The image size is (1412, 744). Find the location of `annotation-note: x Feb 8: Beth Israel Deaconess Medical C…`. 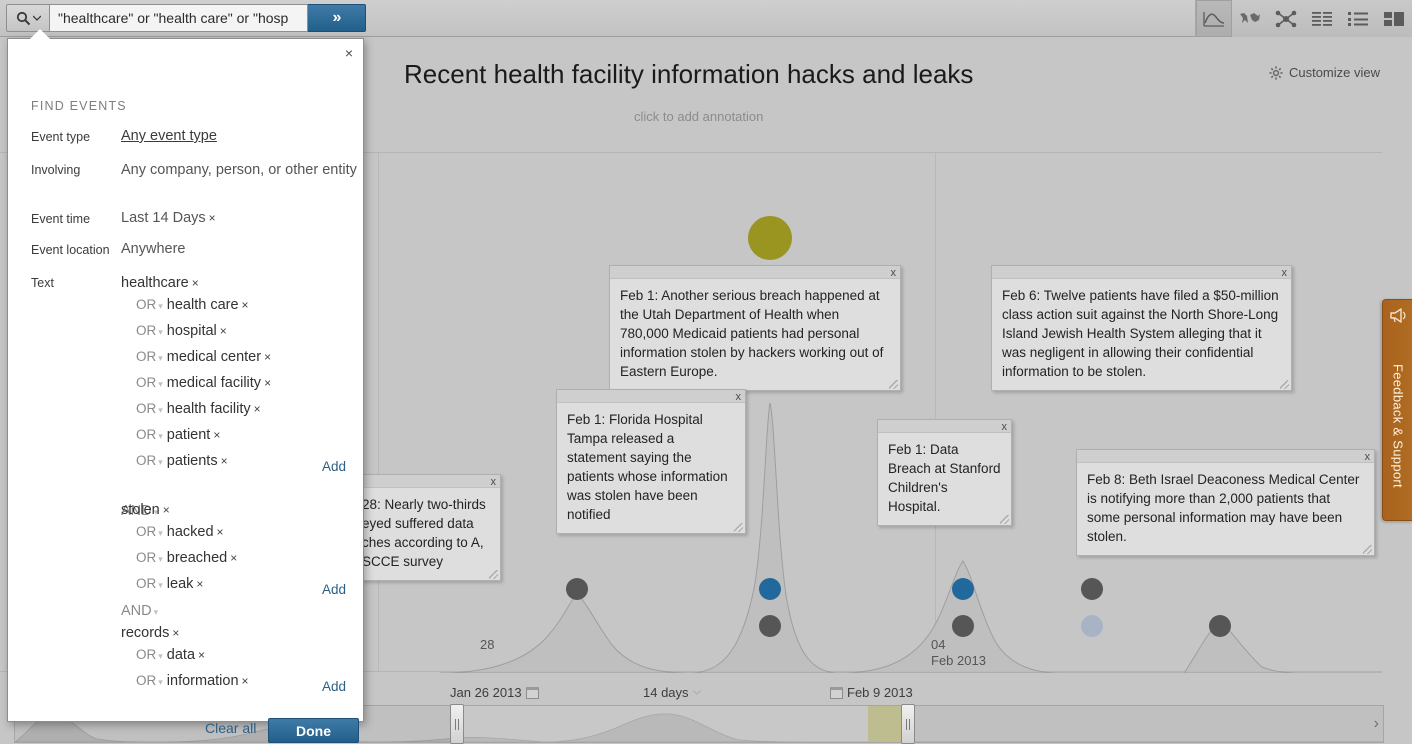

annotation-note: x Feb 8: Beth Israel Deaconess Medical C… is located at coordinates (1225, 502).